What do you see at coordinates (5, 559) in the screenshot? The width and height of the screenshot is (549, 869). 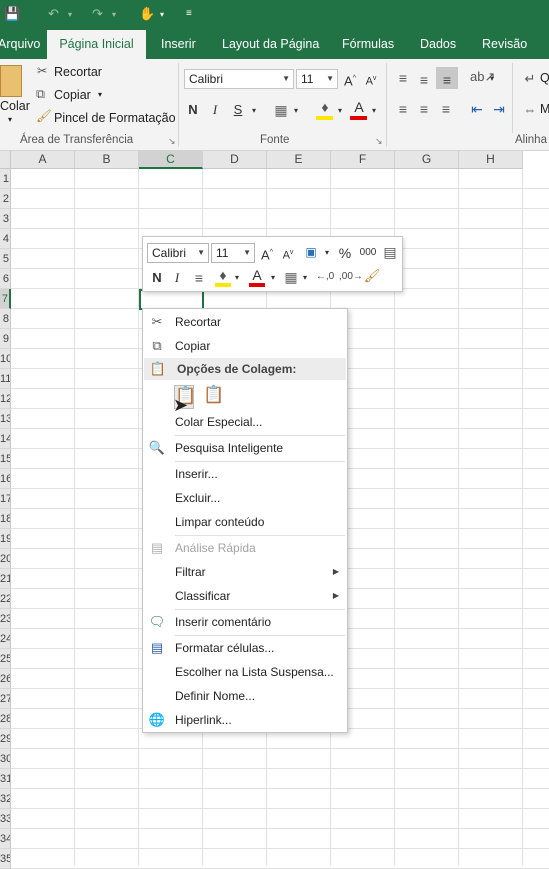 I see `row-header-20: 20` at bounding box center [5, 559].